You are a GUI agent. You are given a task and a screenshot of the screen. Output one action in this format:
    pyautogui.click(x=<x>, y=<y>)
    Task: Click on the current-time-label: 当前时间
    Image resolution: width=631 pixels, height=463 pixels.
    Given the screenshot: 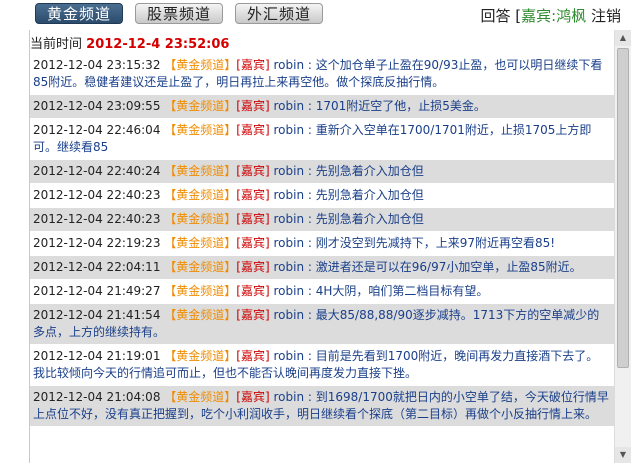 What is the action you would take?
    pyautogui.click(x=56, y=44)
    